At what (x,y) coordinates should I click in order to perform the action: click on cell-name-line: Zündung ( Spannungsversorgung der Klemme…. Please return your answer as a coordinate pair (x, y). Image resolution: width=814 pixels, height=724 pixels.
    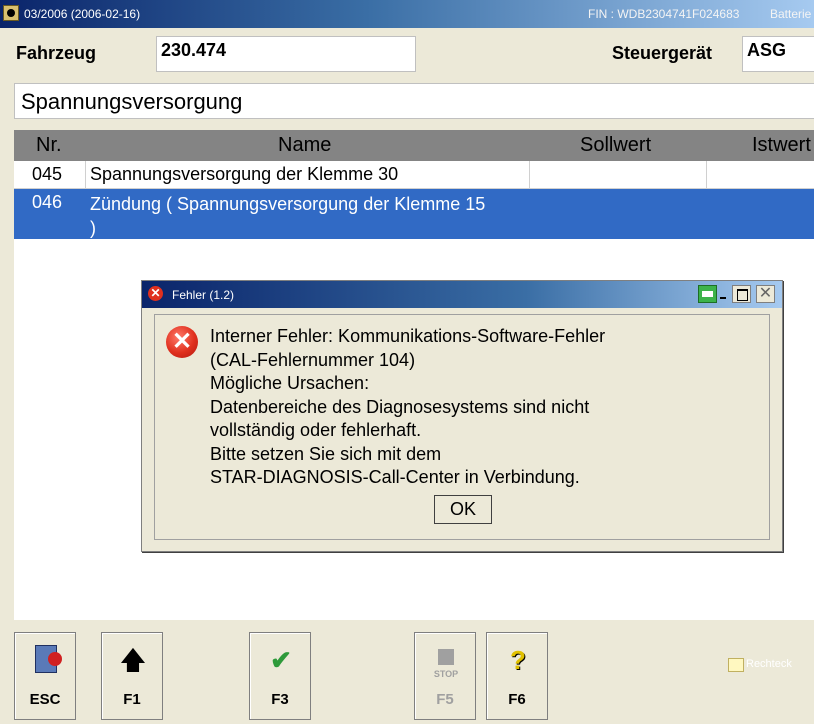
    Looking at the image, I should click on (288, 204).